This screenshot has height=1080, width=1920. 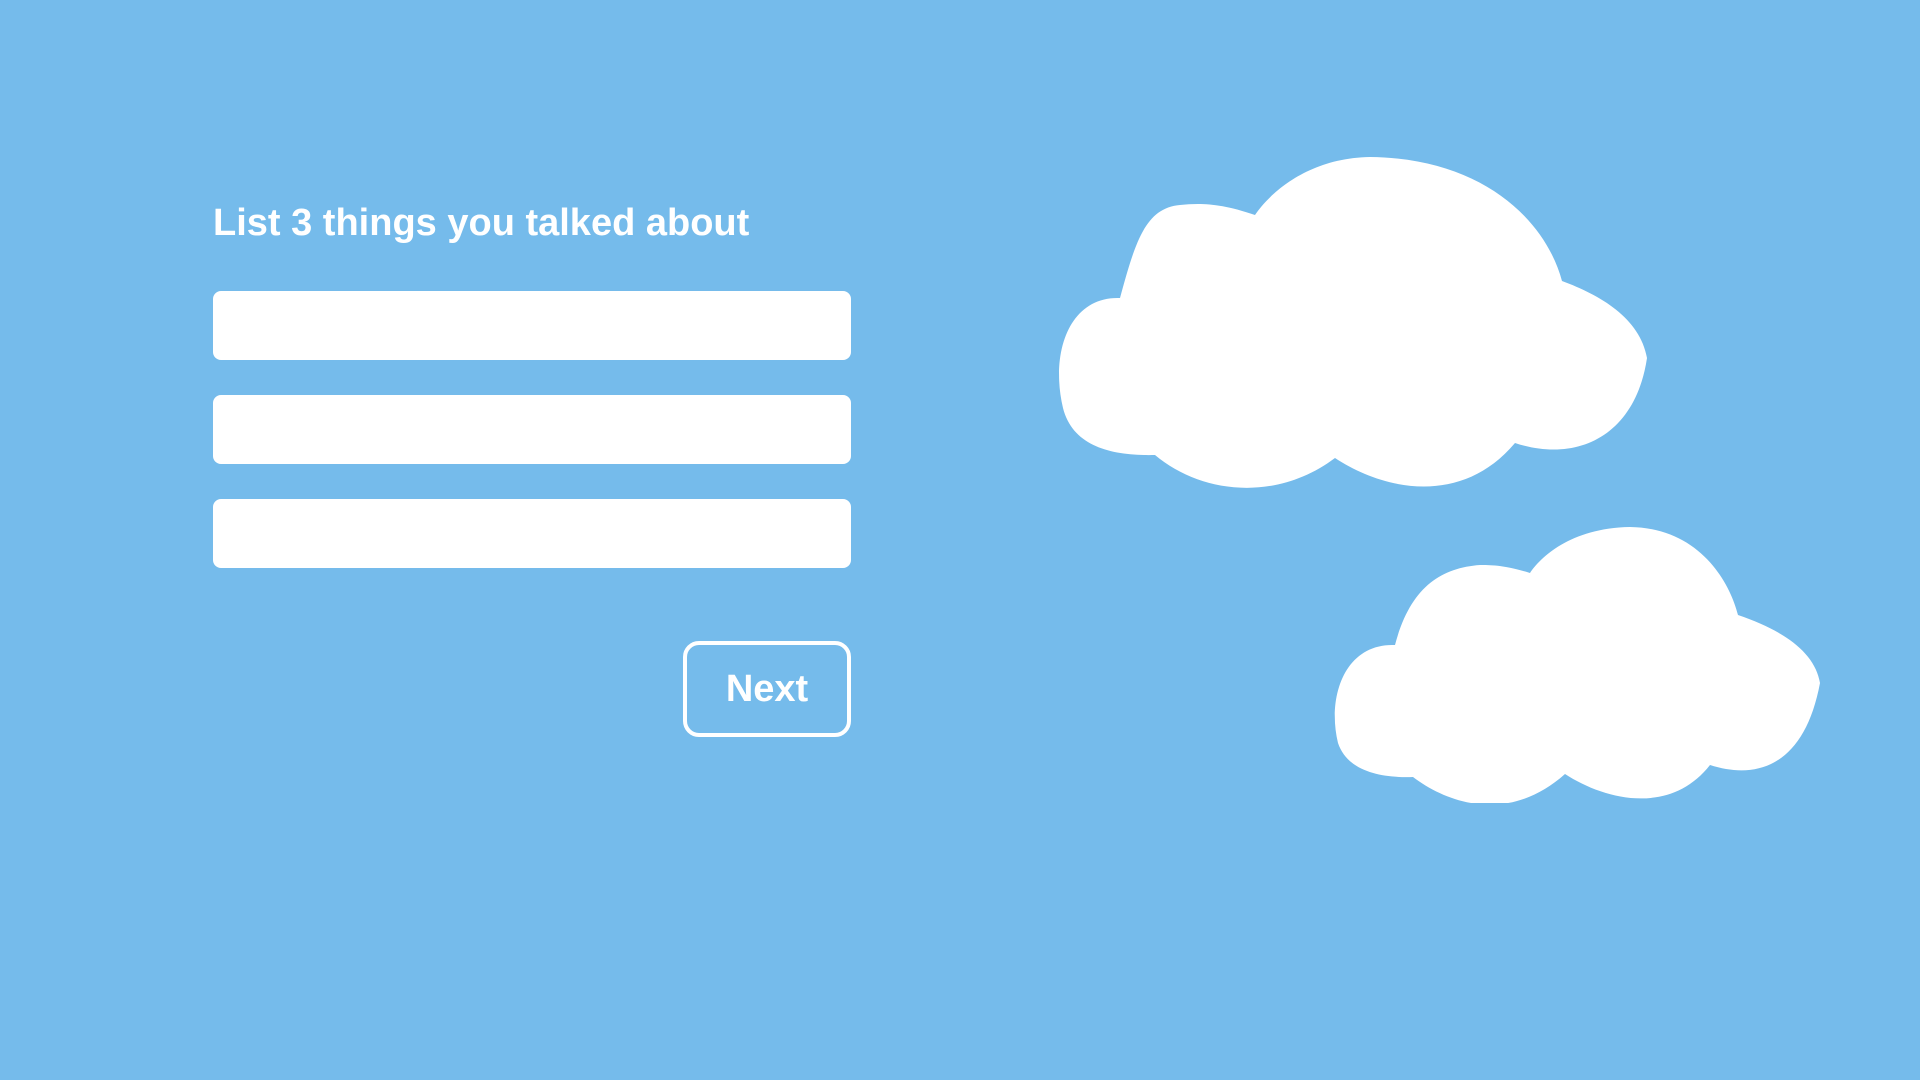 I want to click on next-button: Next, so click(x=767, y=689).